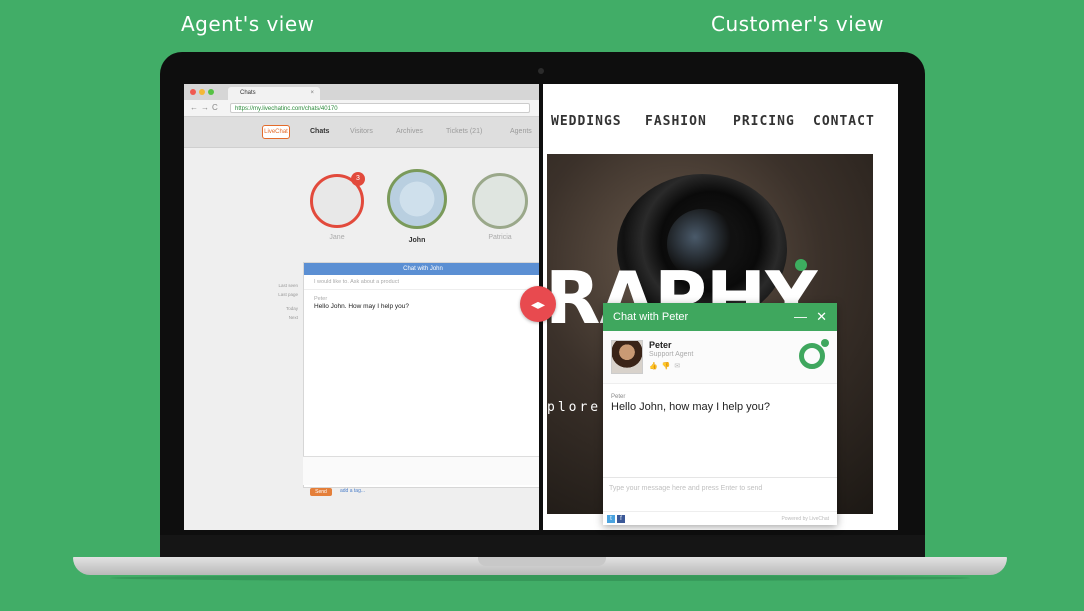 This screenshot has width=1084, height=611. What do you see at coordinates (574, 407) in the screenshot?
I see `explore-link: plore` at bounding box center [574, 407].